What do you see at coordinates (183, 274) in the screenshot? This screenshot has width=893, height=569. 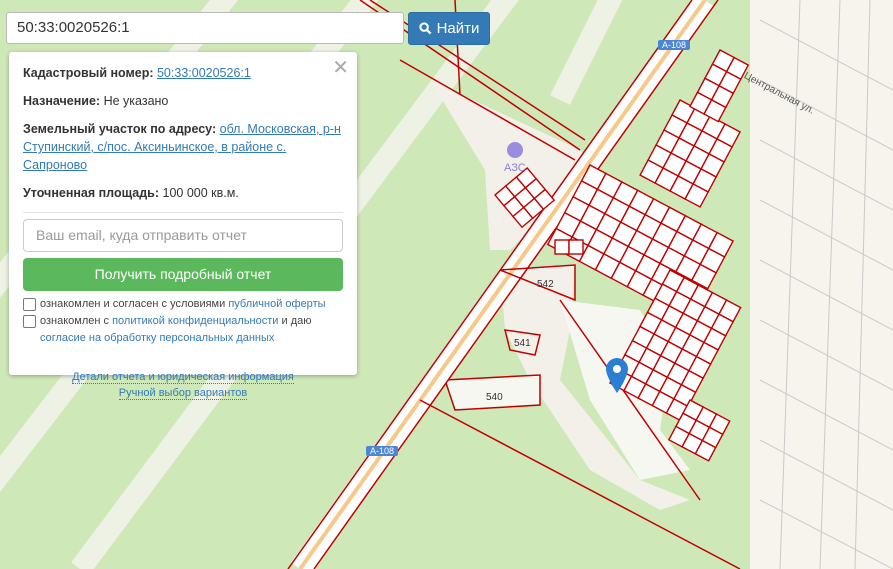 I see `get-report-button: Получить подробный отчет` at bounding box center [183, 274].